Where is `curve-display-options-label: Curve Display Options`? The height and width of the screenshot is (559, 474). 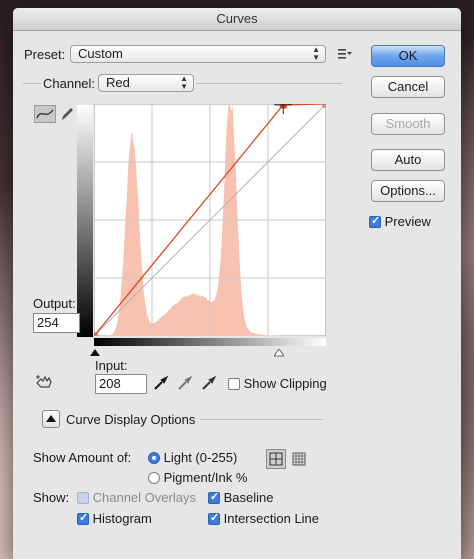
curve-display-options-label: Curve Display Options is located at coordinates (131, 419).